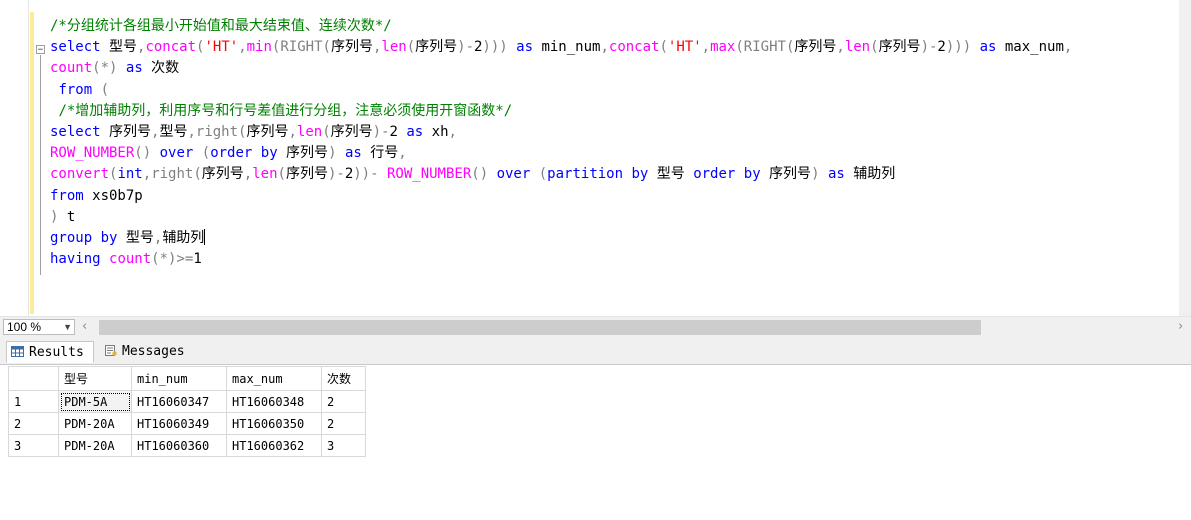  What do you see at coordinates (84, 326) in the screenshot?
I see `scroll-left-icon: ‹` at bounding box center [84, 326].